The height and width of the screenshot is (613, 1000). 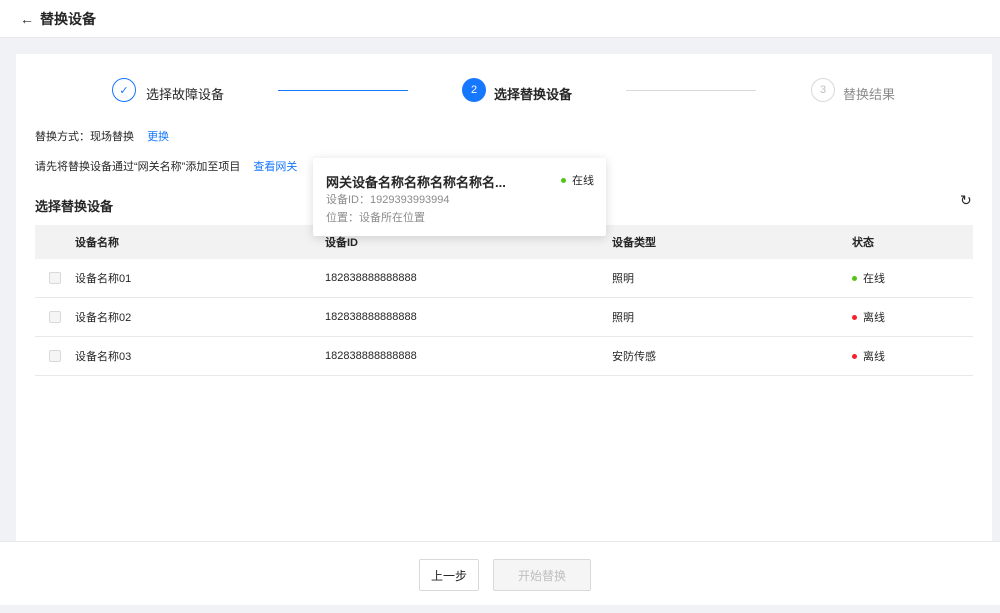 I want to click on start-replace-button: 开始替换, so click(x=542, y=575).